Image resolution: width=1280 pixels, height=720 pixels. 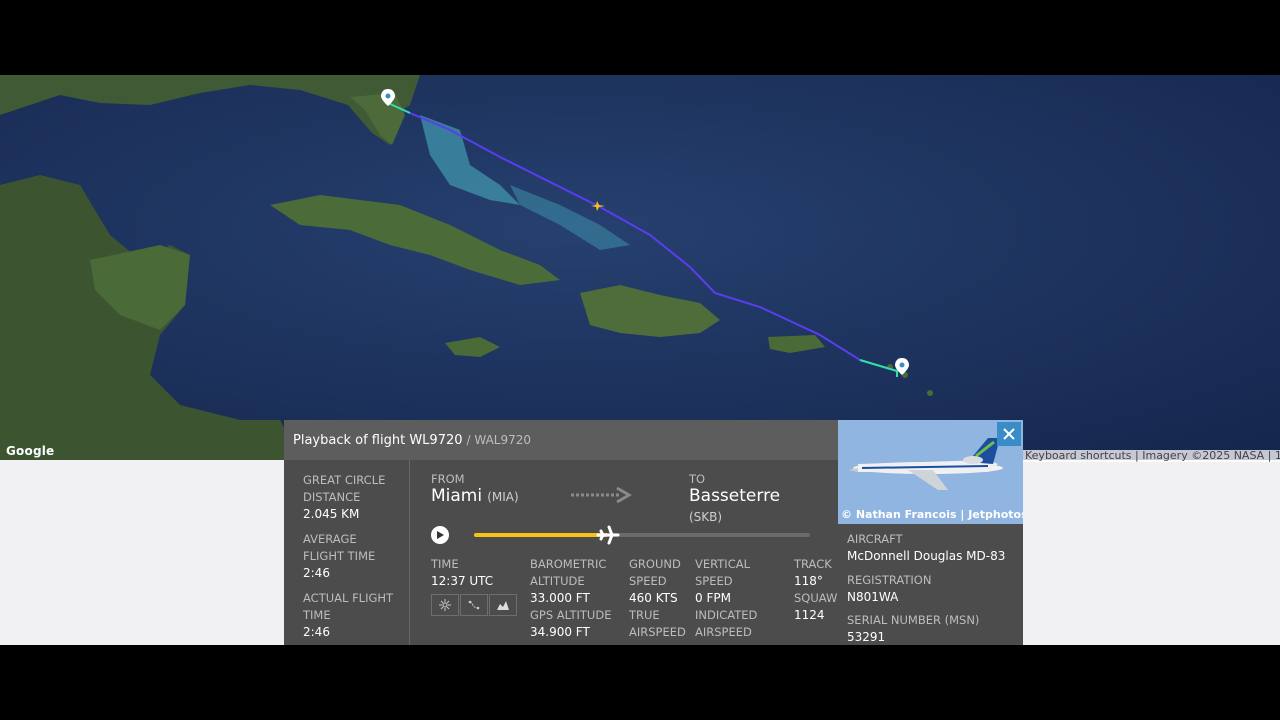 What do you see at coordinates (503, 497) in the screenshot?
I see `origin-code: (MIA)` at bounding box center [503, 497].